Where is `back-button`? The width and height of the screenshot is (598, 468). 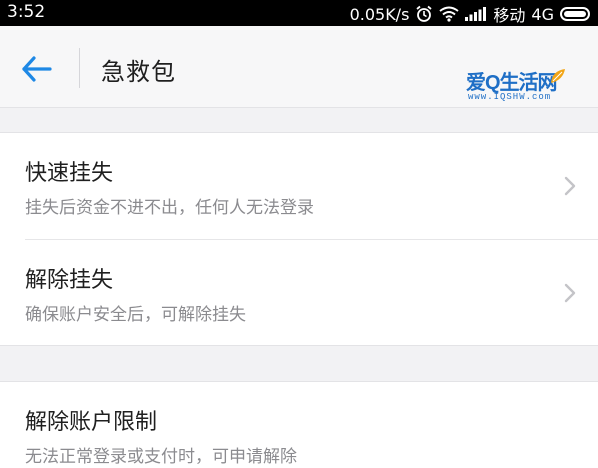
back-button is located at coordinates (38, 69).